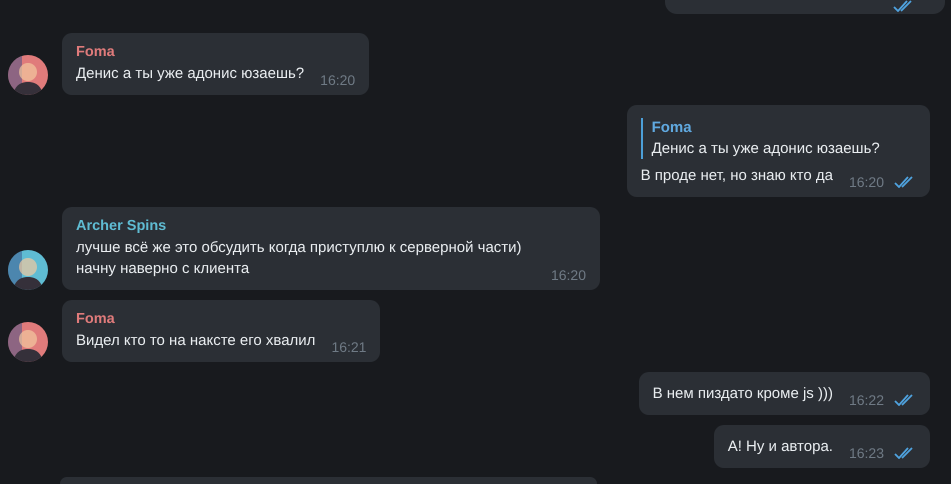 The image size is (951, 484). What do you see at coordinates (190, 74) in the screenshot?
I see `message-text: Денис а ты уже адонис юзаешь?` at bounding box center [190, 74].